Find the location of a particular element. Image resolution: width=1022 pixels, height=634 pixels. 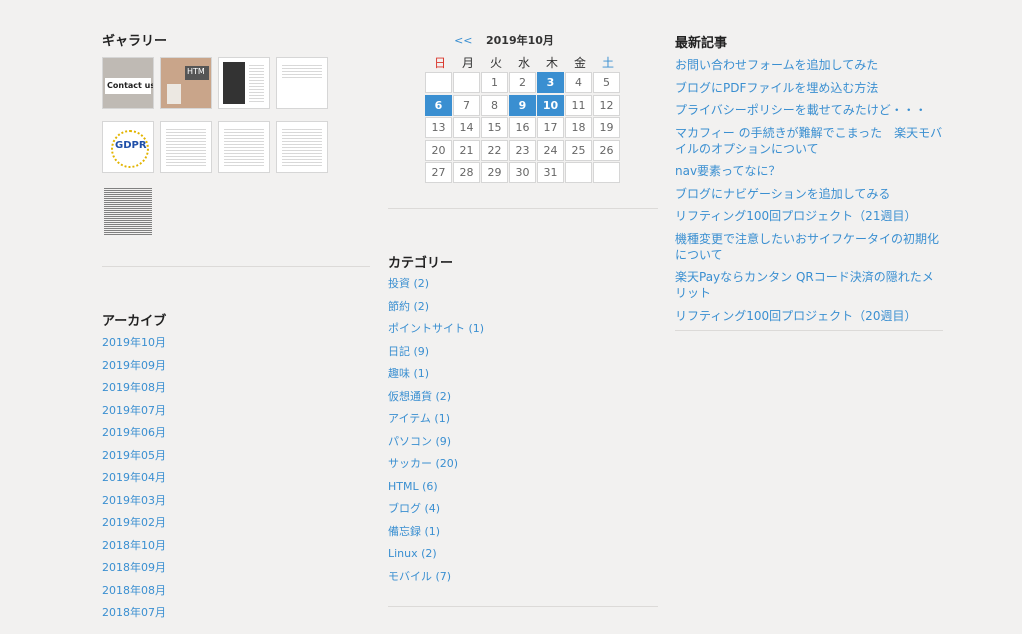

calendar-empty-cell is located at coordinates (438, 82).